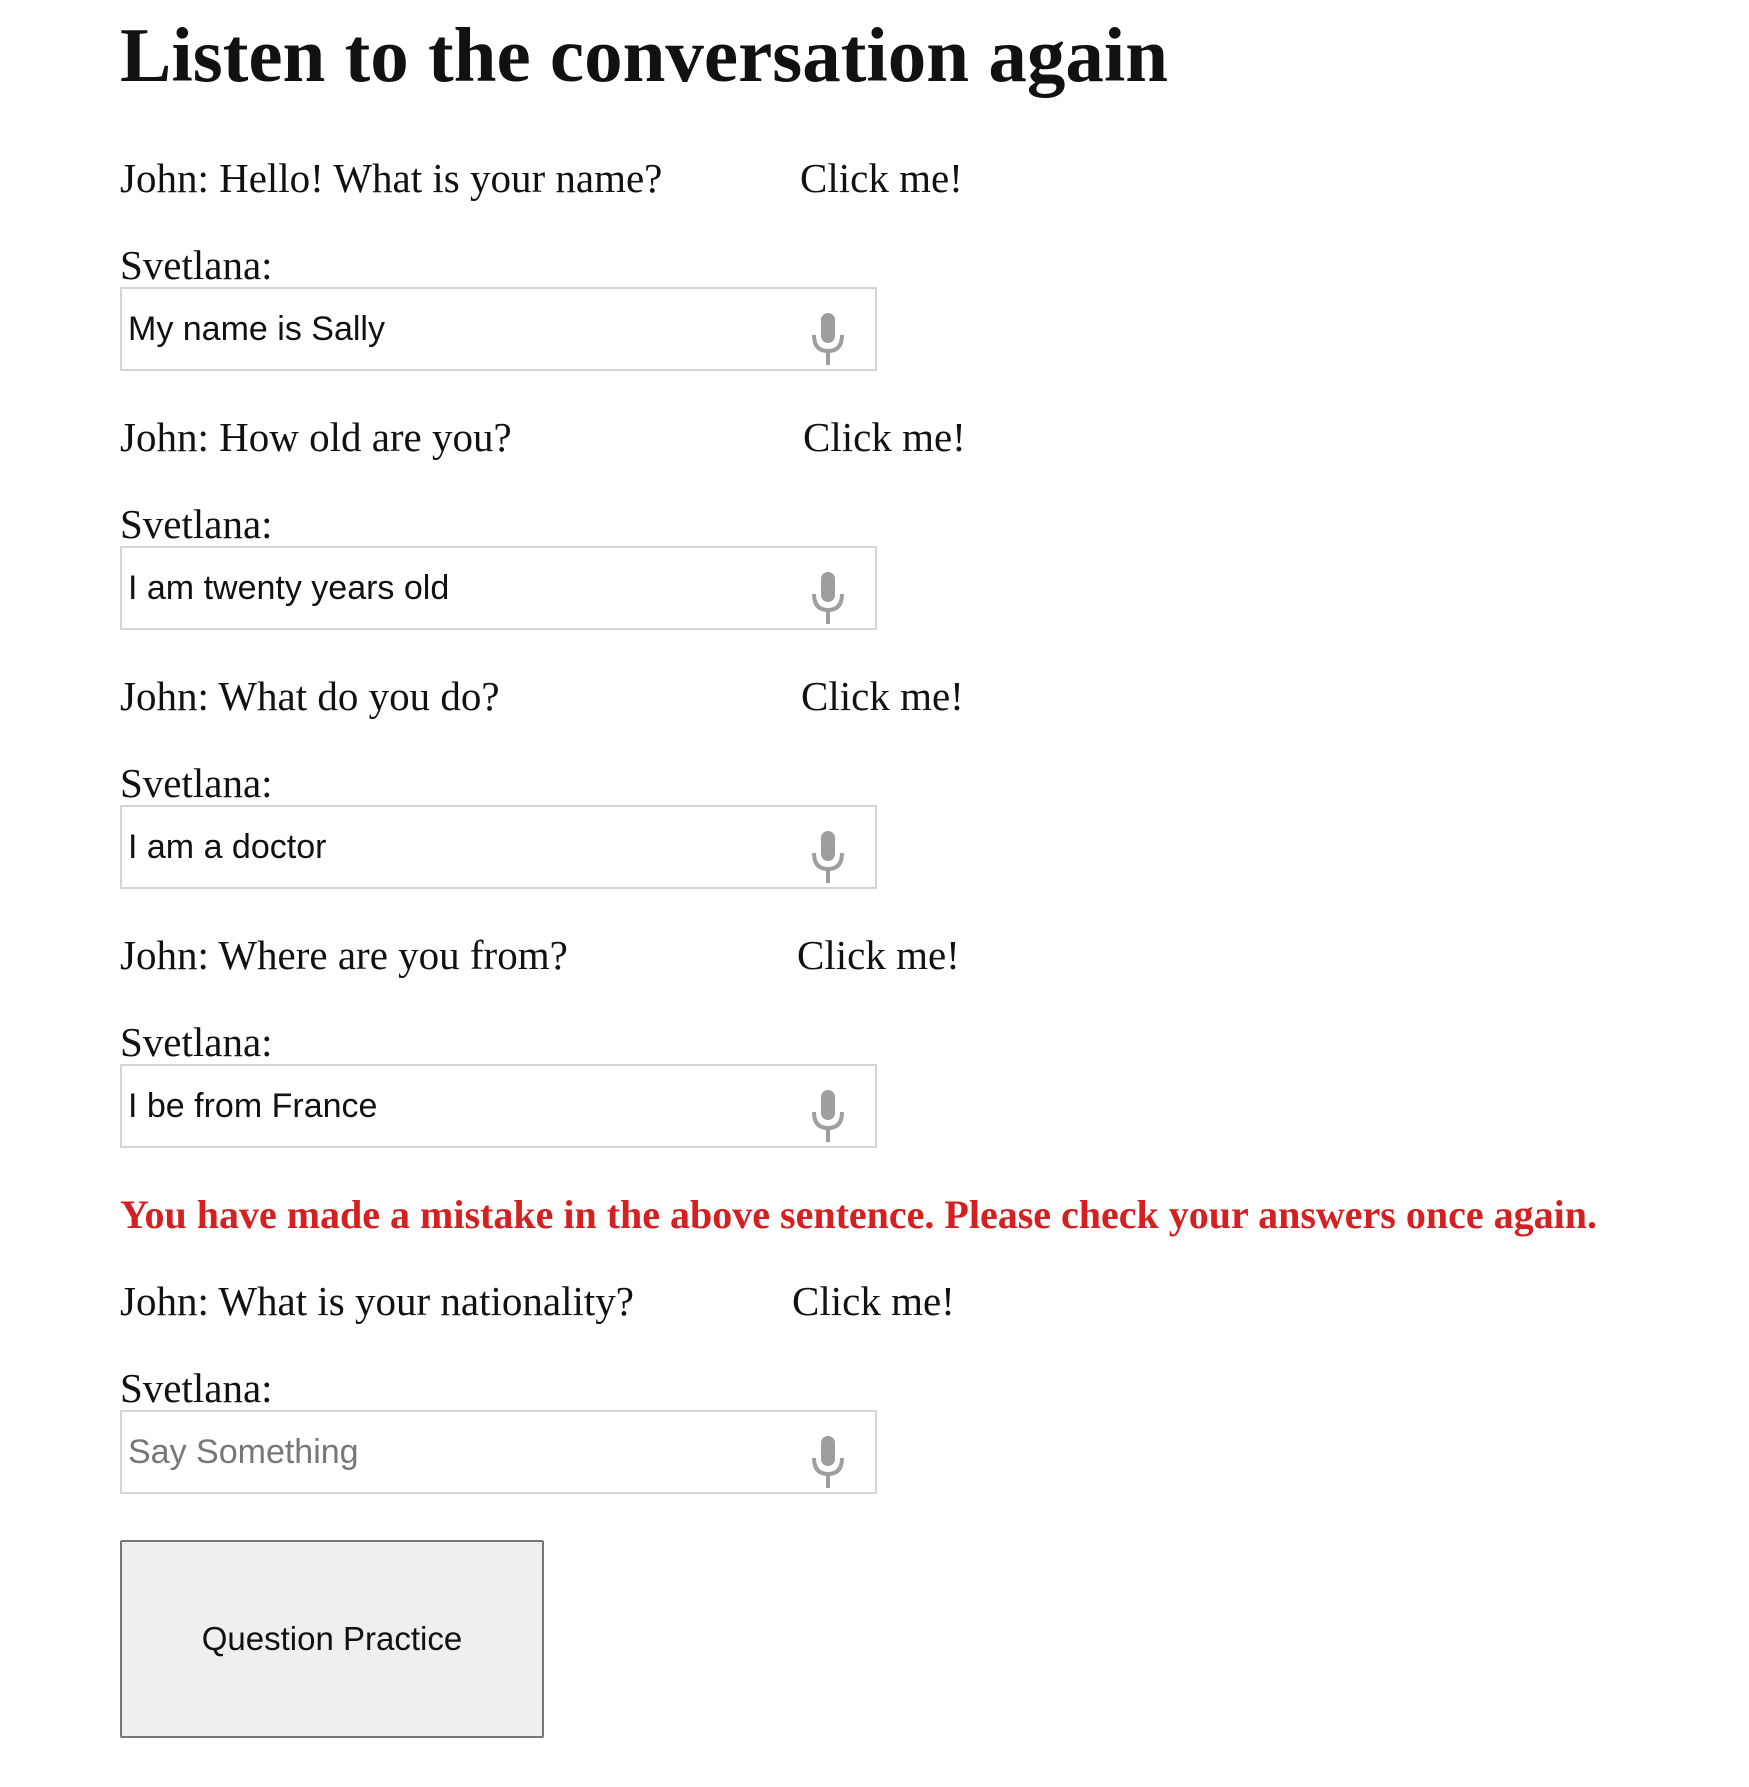 This screenshot has height=1787, width=1749. I want to click on john-question-5: John: What is your nationality?, so click(377, 1301).